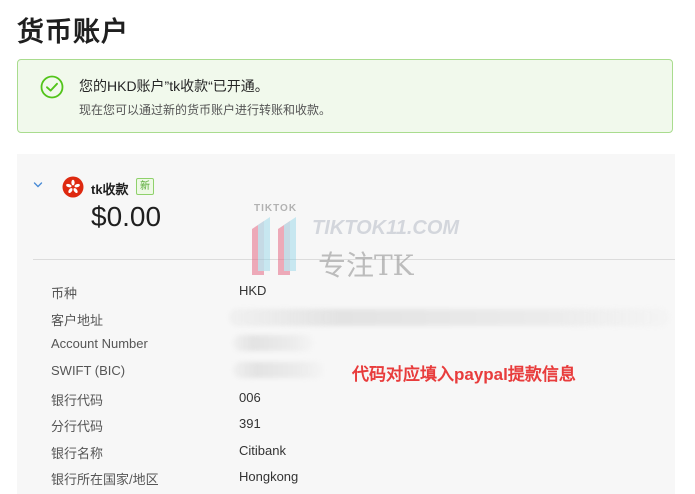 This screenshot has height=494, width=695. Describe the element at coordinates (145, 186) in the screenshot. I see `new-badge: 新` at that location.